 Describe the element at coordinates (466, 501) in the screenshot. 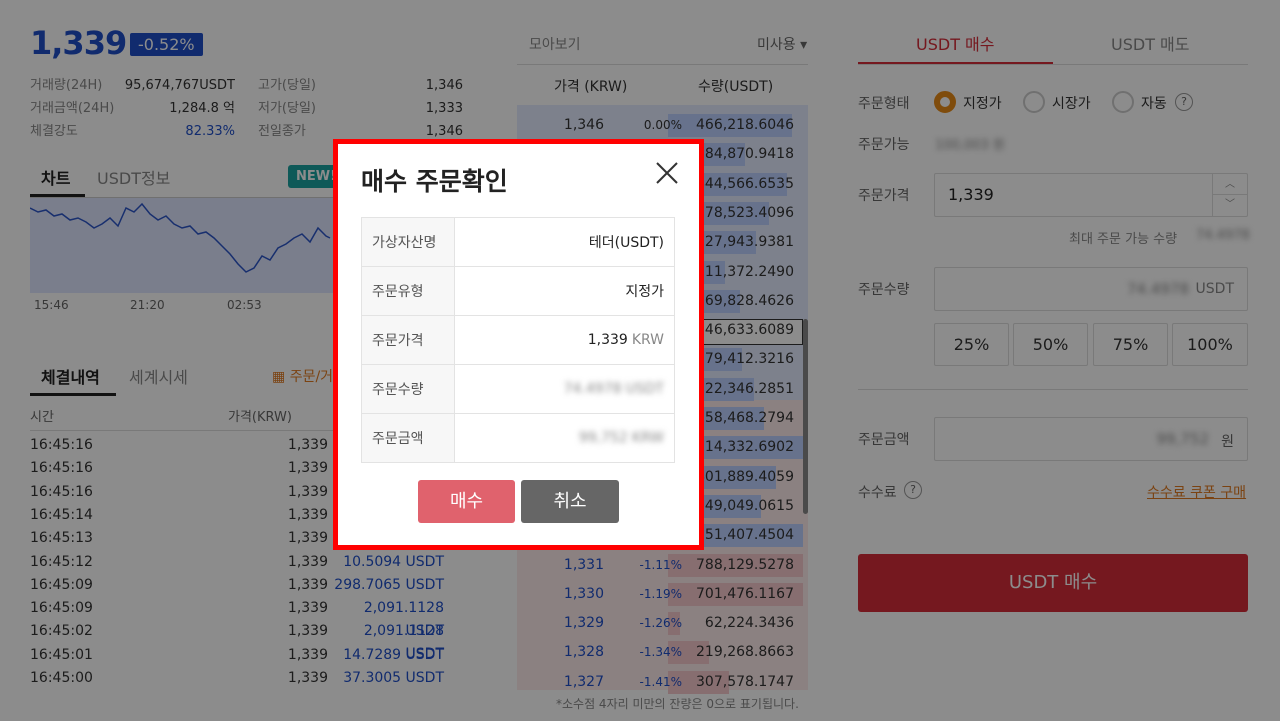

I see `confirm-buy-button: 매수` at that location.